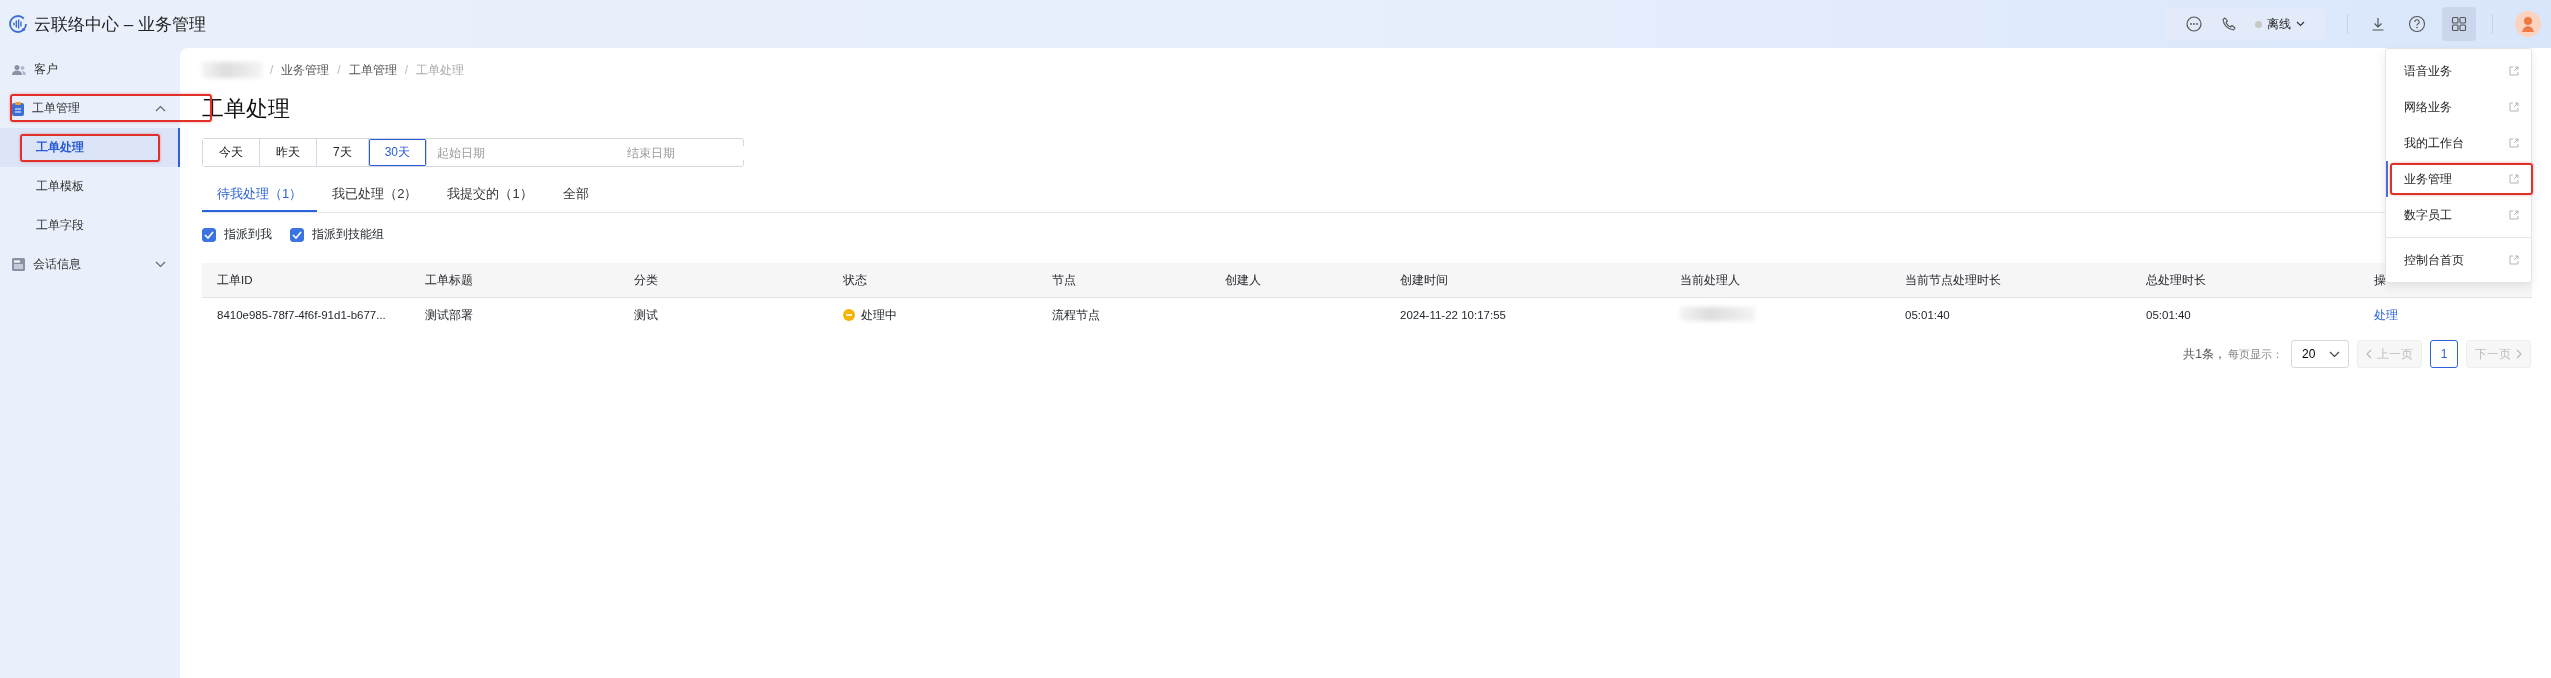 The width and height of the screenshot is (2551, 678). I want to click on column-header: 分类, so click(646, 280).